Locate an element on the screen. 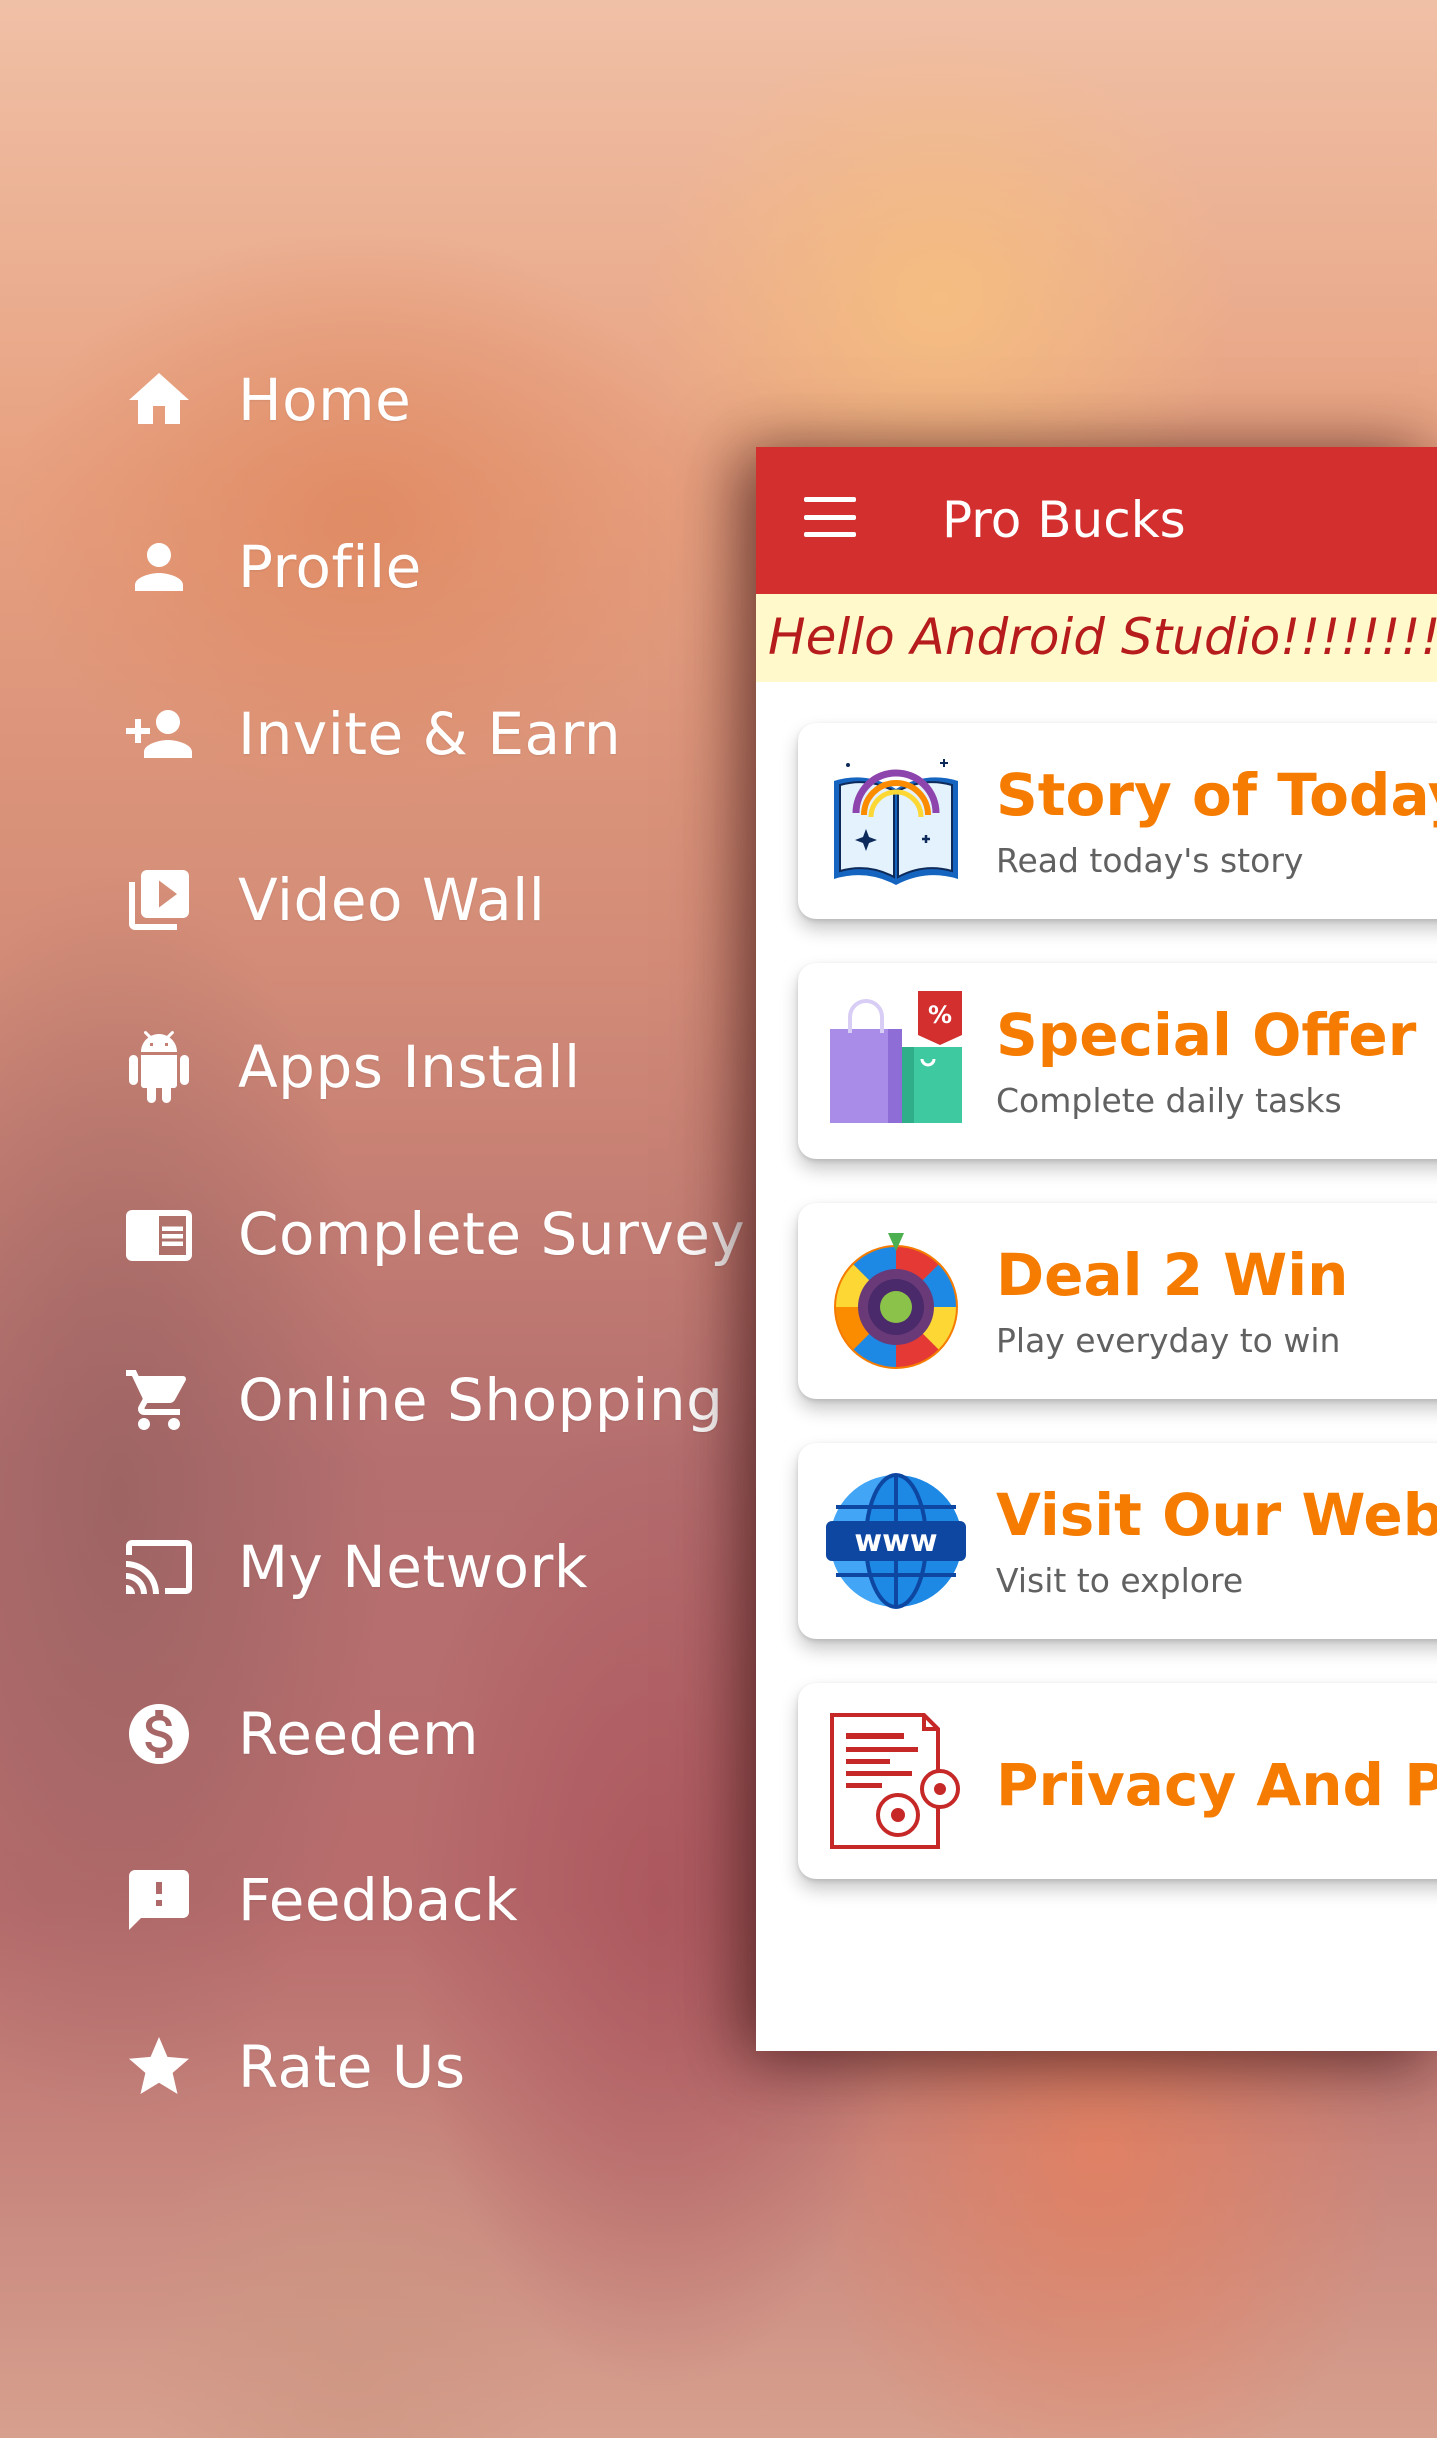  drawer-item-label: Video Wall is located at coordinates (392, 900).